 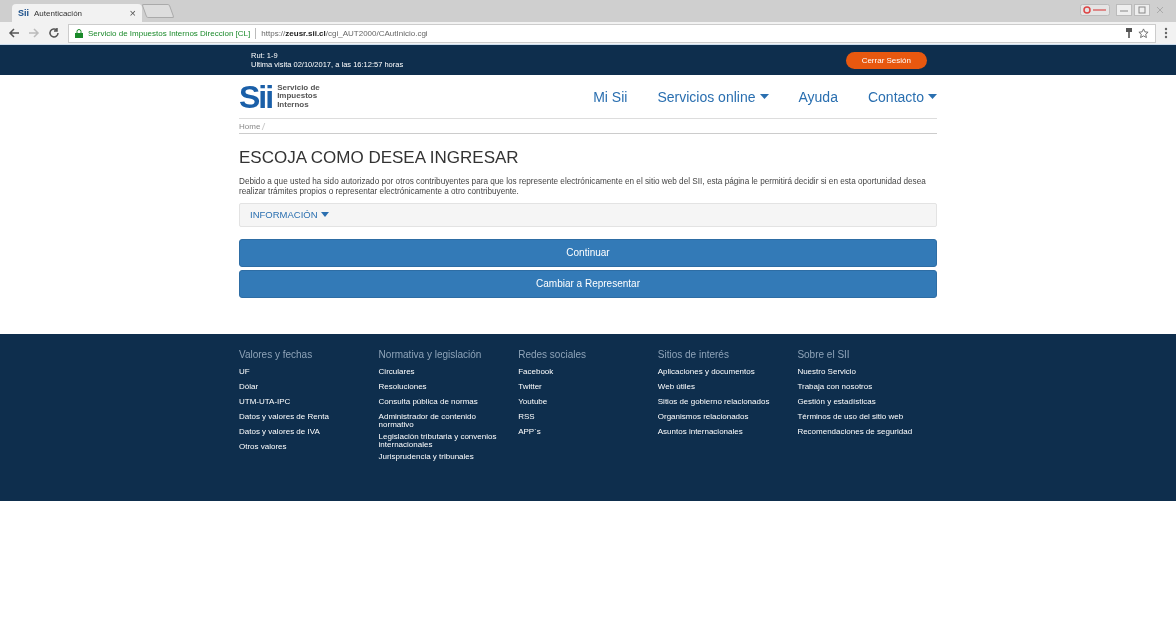 I want to click on logout-button: Cerrar Sesión, so click(x=886, y=60).